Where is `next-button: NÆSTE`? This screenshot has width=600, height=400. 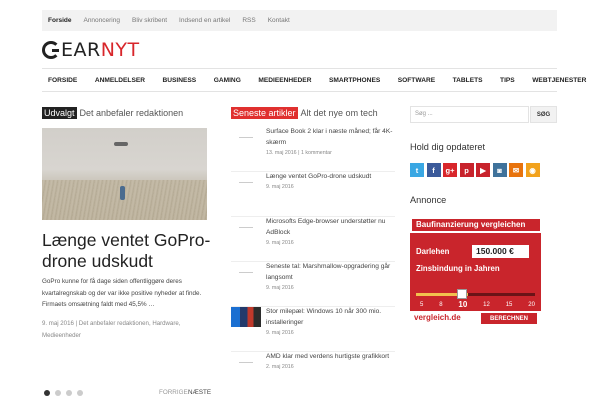 next-button: NÆSTE is located at coordinates (199, 392).